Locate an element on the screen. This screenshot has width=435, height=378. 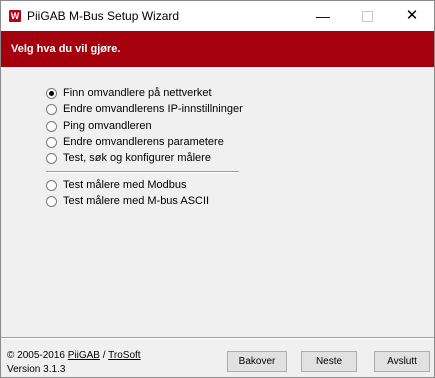
piigab-link: PiiGAB is located at coordinates (84, 355).